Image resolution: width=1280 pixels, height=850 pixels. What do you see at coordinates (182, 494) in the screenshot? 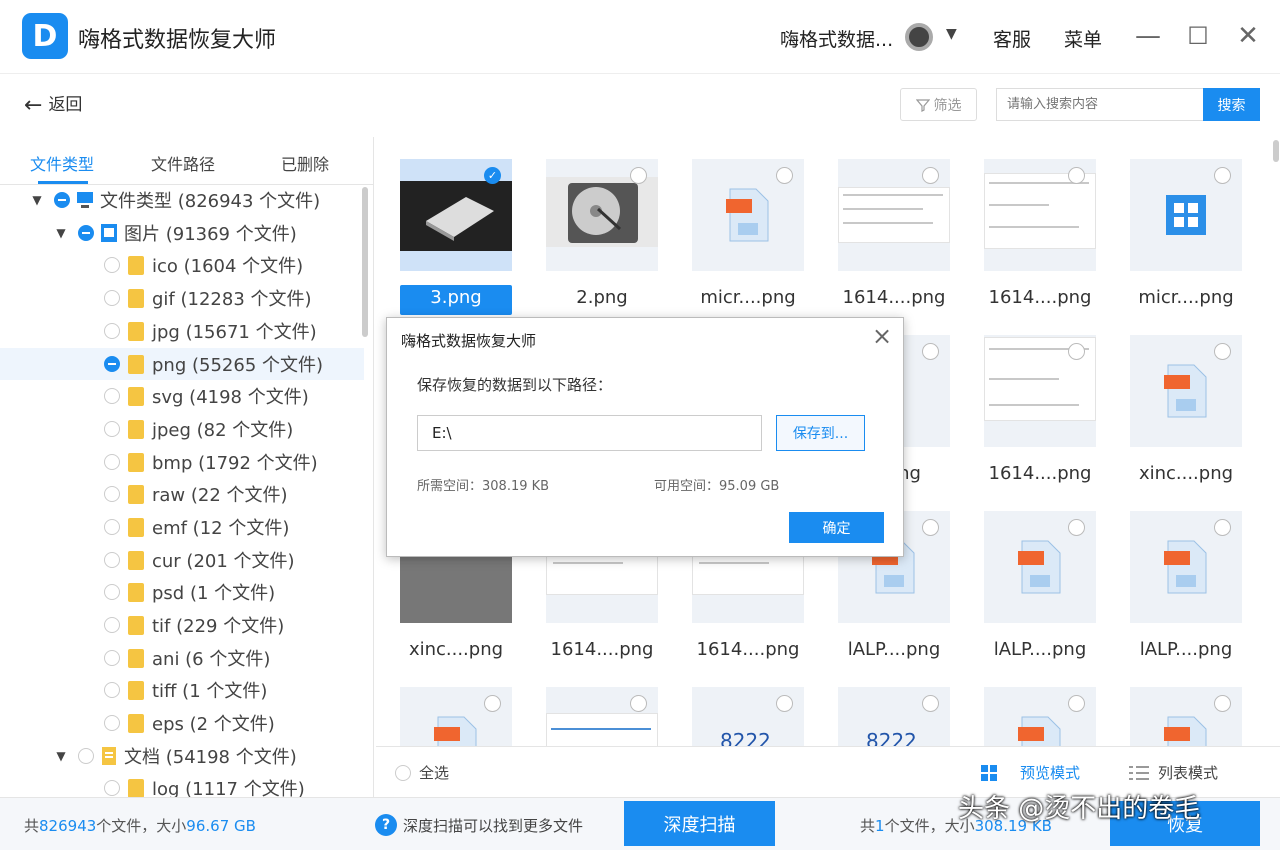
I see `tree-item-raw: raw (22 个文件)` at bounding box center [182, 494].